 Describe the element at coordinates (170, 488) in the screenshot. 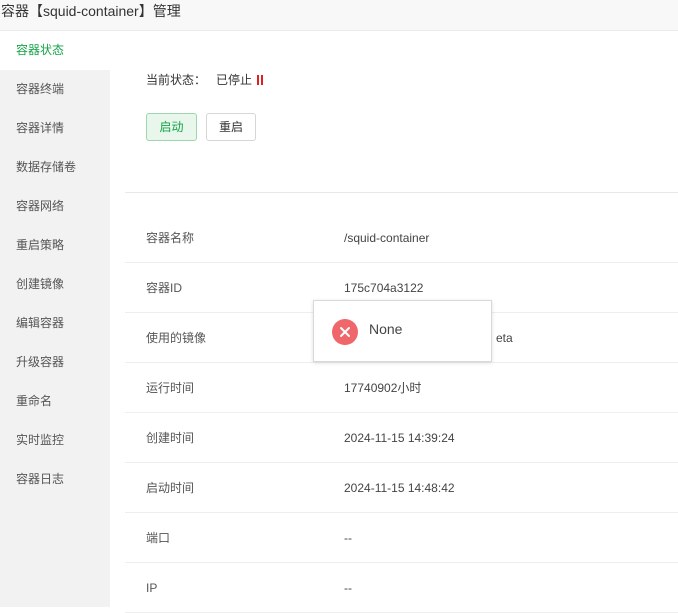

I see `detail-key: 启动时间` at that location.